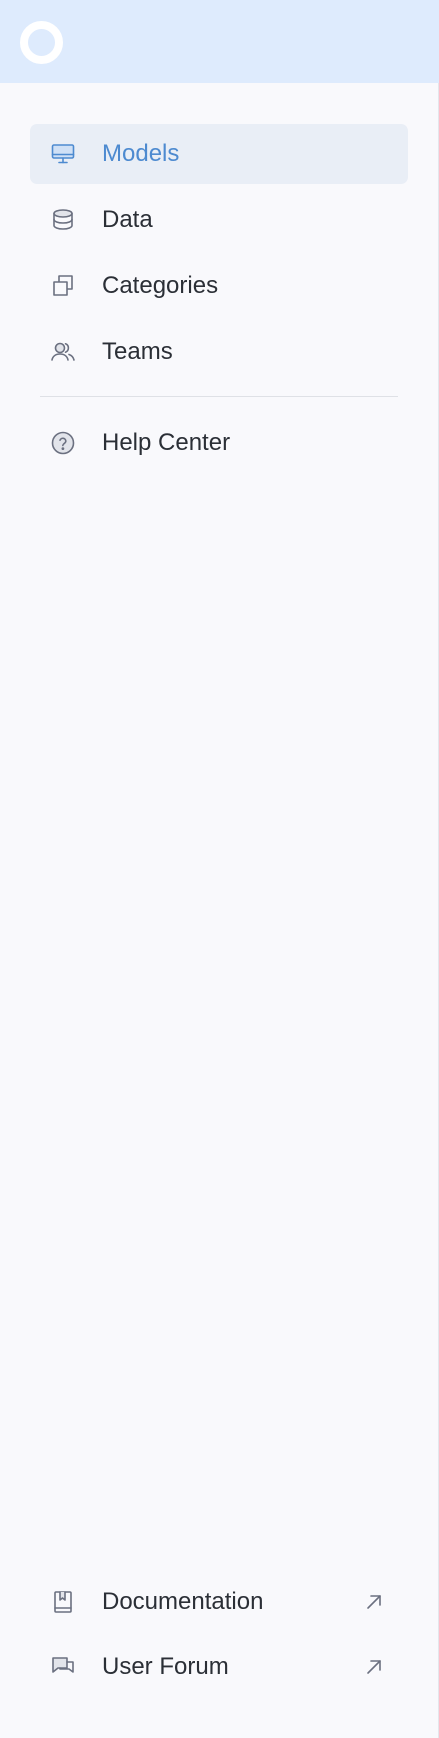 The width and height of the screenshot is (439, 1738). I want to click on sidebar-item-label: Models, so click(141, 153).